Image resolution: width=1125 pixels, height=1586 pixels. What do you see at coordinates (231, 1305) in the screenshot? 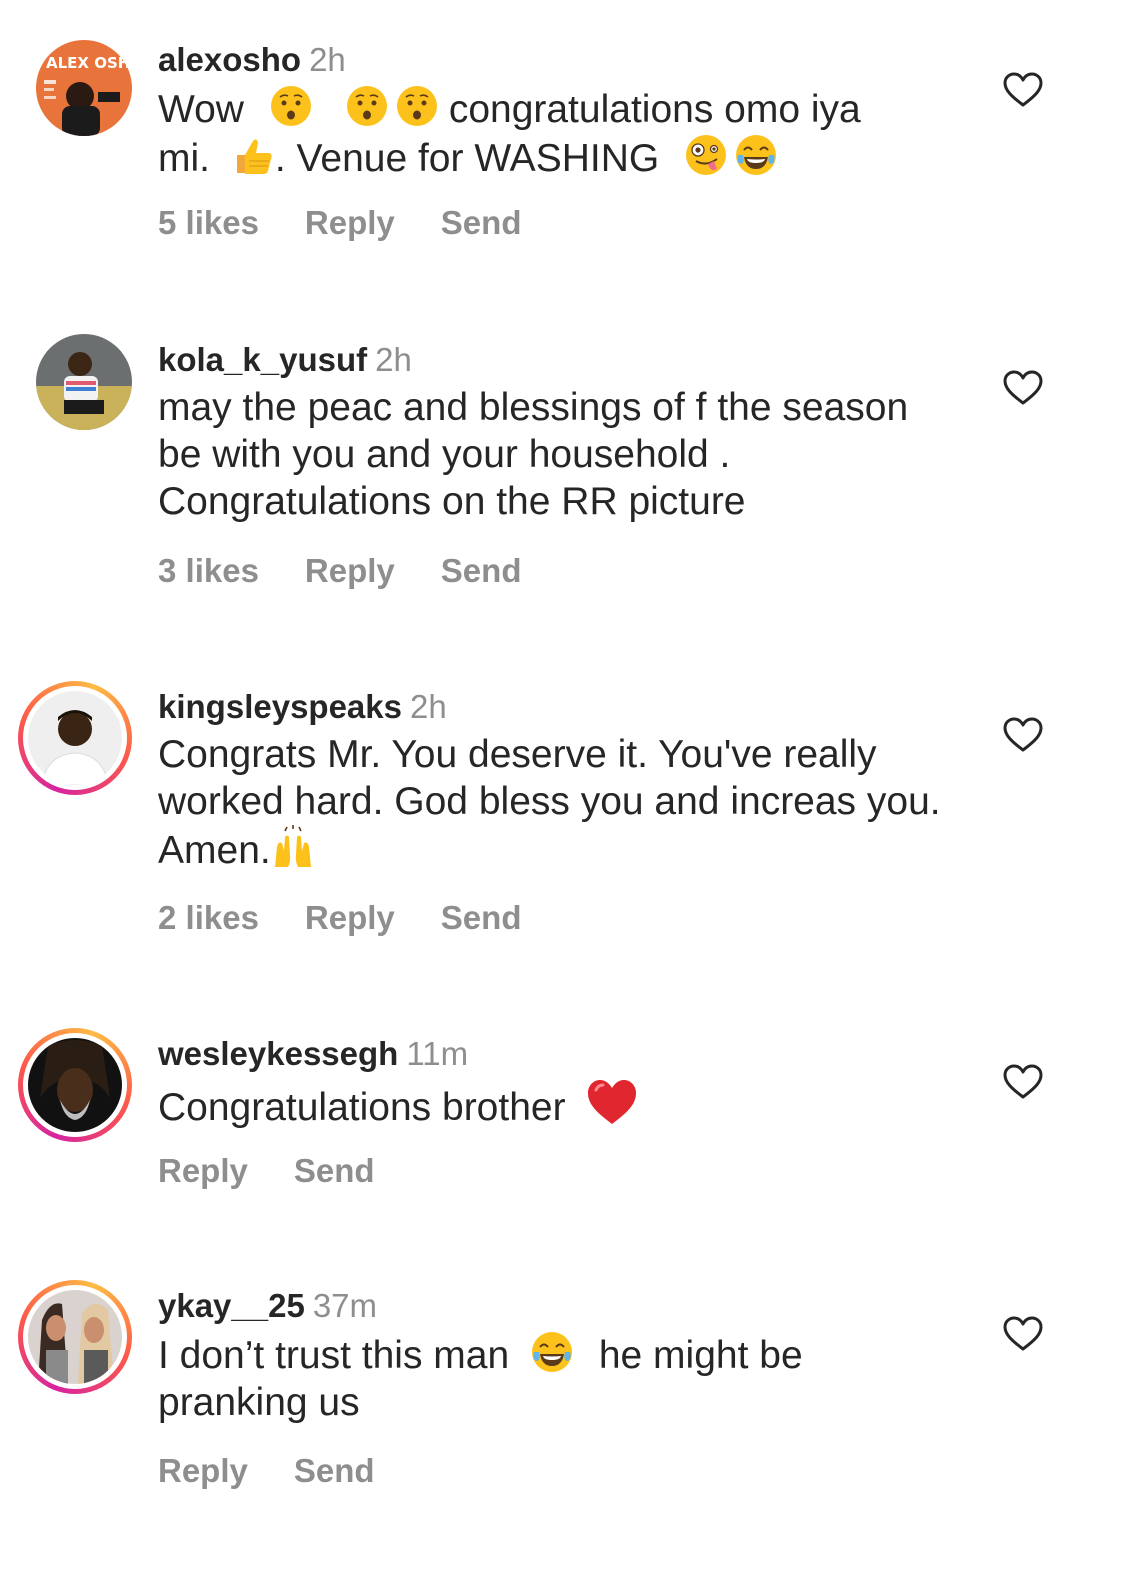
I see `comment-username: ykay__25` at bounding box center [231, 1305].